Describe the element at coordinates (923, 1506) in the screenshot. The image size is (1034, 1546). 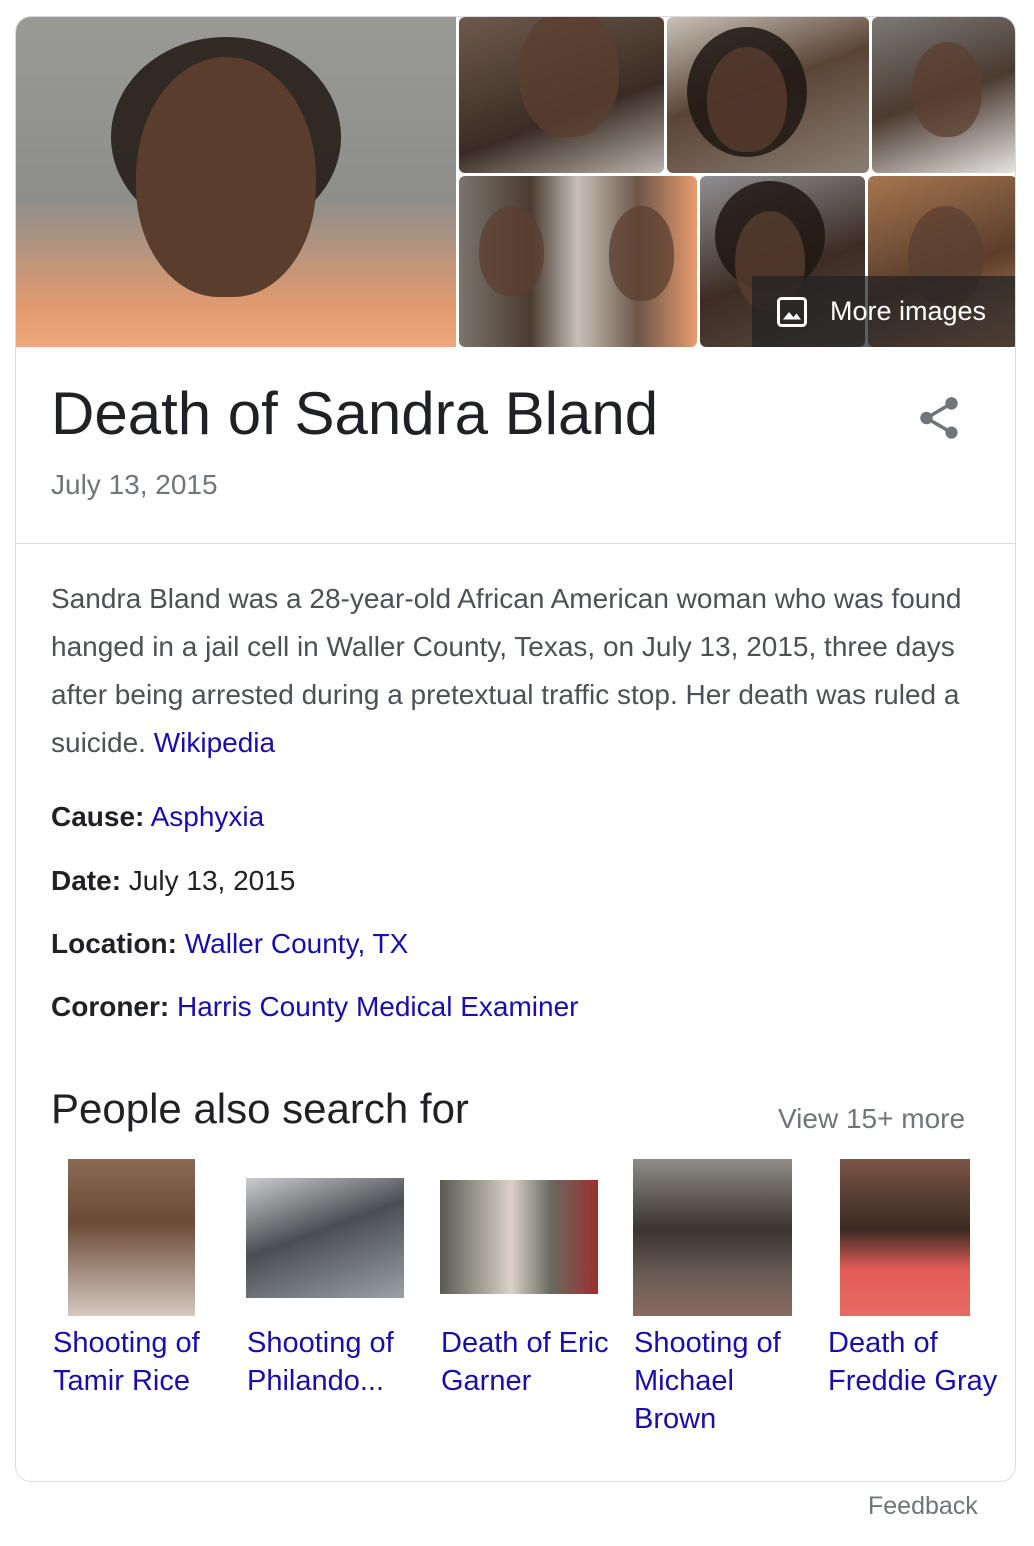
I see `feedback-link: Feedback` at that location.